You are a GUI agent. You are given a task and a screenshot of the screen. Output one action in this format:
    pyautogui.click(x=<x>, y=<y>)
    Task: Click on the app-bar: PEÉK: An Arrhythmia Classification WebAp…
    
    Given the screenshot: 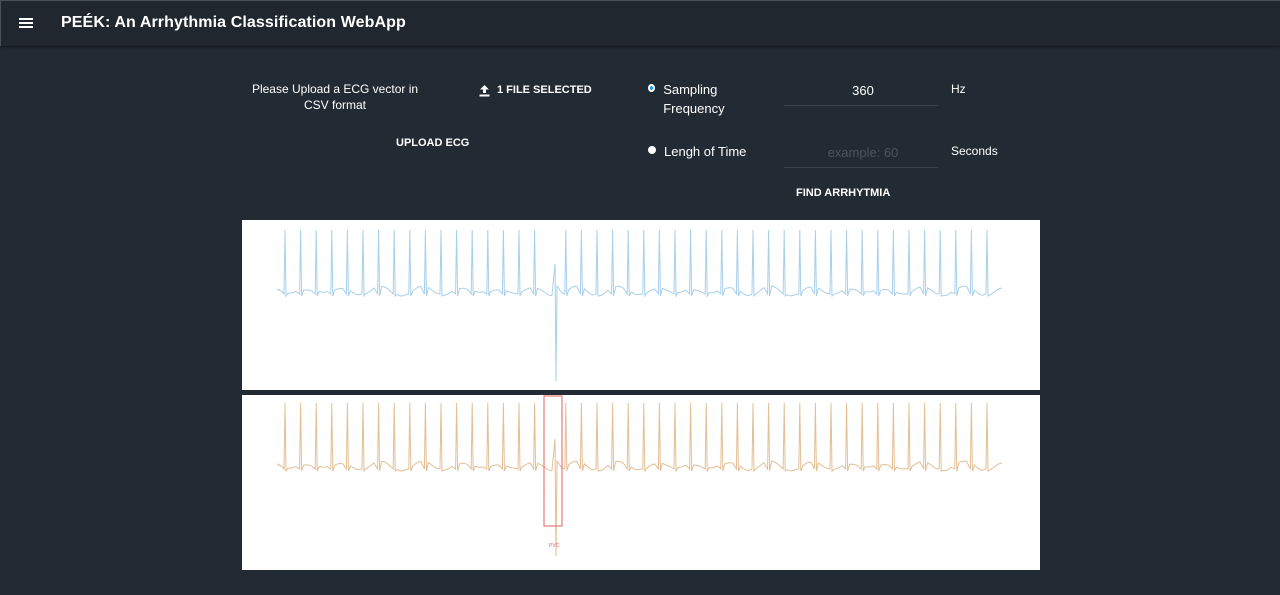 What is the action you would take?
    pyautogui.click(x=640, y=23)
    